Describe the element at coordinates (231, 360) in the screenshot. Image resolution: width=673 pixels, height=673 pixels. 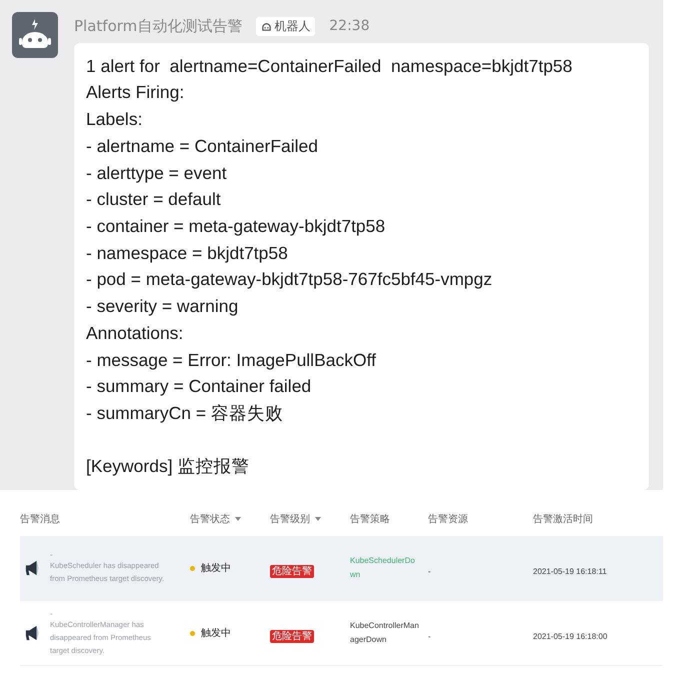
I see `message-line: - message = Error: ImagePullBackOff` at that location.